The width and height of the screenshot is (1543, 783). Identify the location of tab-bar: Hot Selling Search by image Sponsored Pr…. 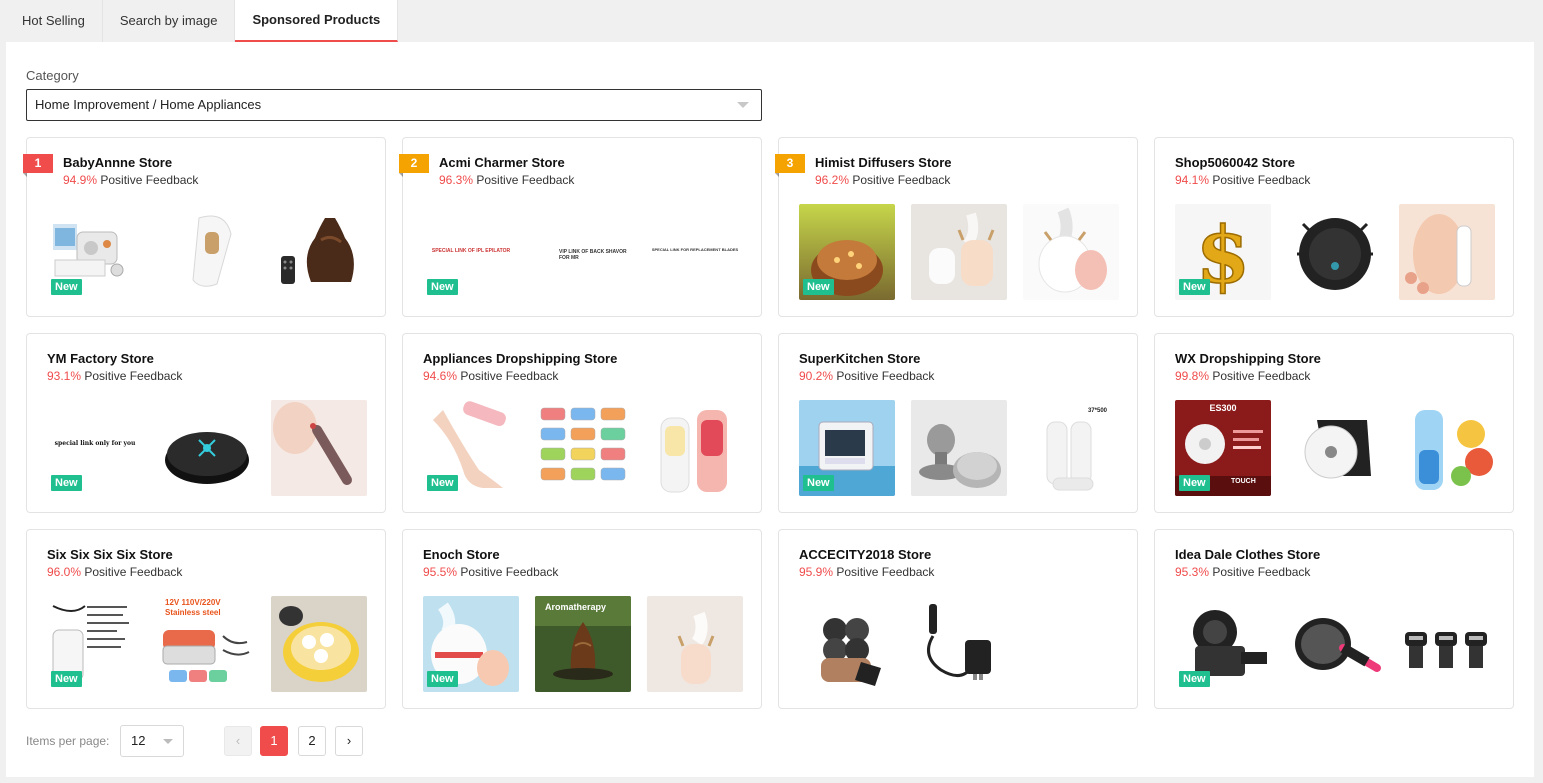
(202, 21).